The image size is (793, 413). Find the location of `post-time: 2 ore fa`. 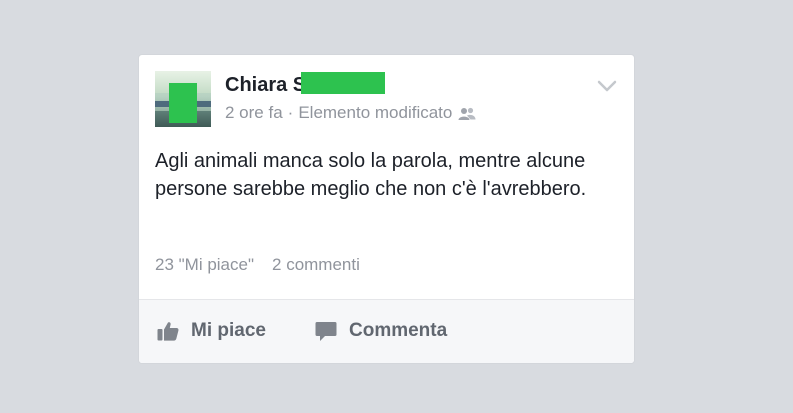

post-time: 2 ore fa is located at coordinates (254, 113).